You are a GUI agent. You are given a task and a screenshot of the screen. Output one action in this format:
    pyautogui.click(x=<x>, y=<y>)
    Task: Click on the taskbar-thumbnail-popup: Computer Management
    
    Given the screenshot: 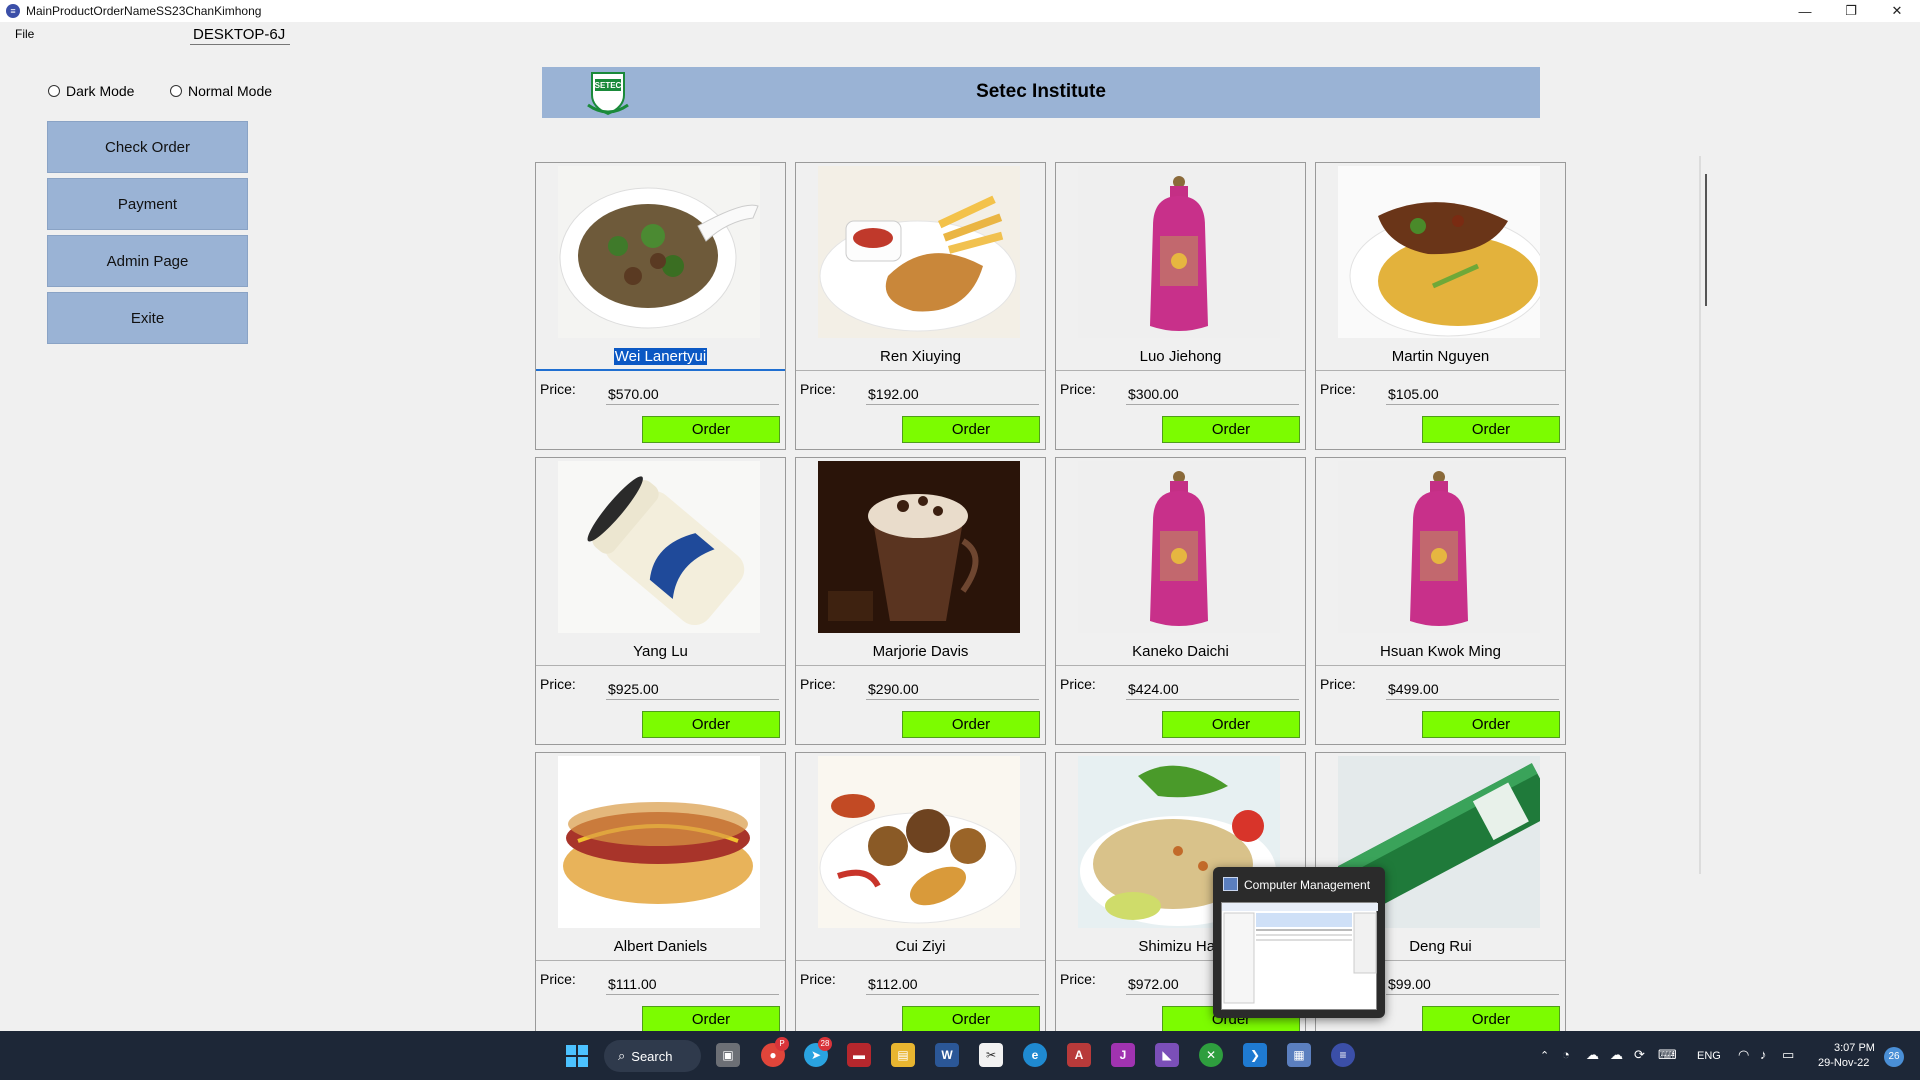 What is the action you would take?
    pyautogui.click(x=1299, y=942)
    